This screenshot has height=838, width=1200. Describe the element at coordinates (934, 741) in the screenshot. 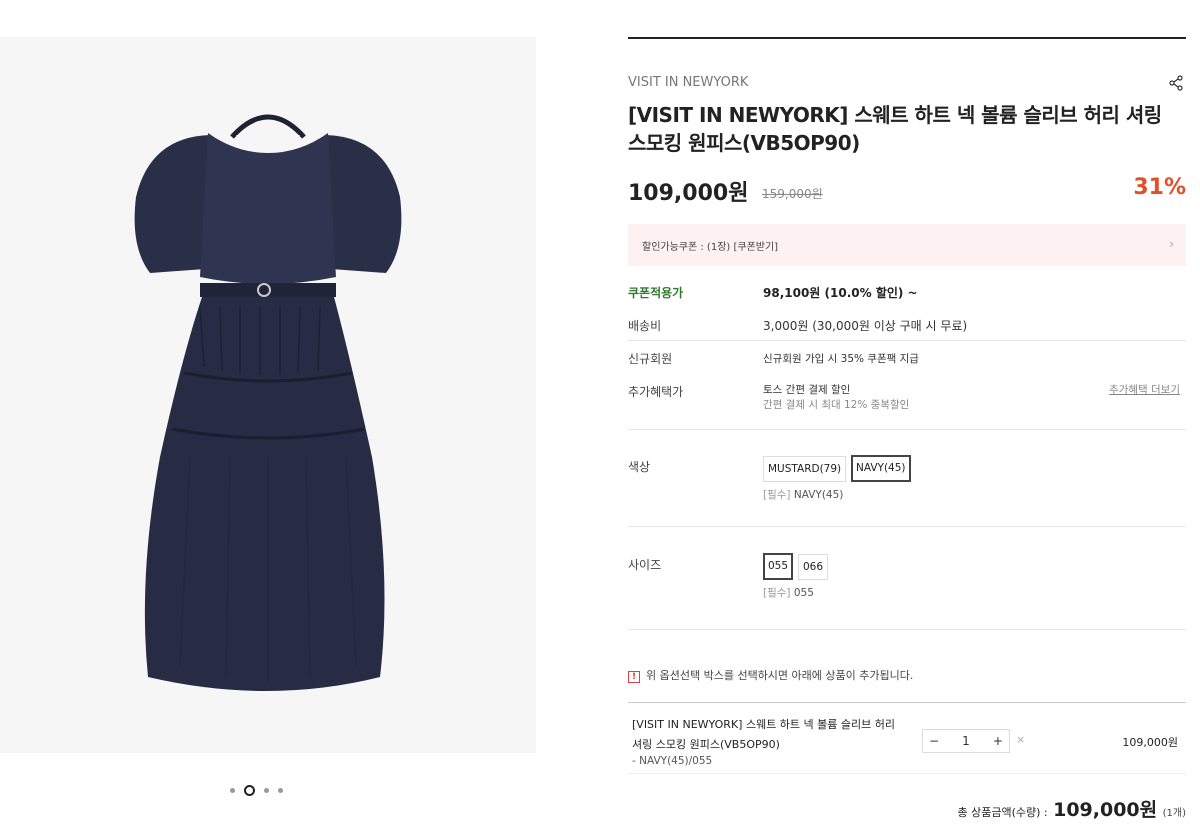

I see `minus-button: −` at that location.